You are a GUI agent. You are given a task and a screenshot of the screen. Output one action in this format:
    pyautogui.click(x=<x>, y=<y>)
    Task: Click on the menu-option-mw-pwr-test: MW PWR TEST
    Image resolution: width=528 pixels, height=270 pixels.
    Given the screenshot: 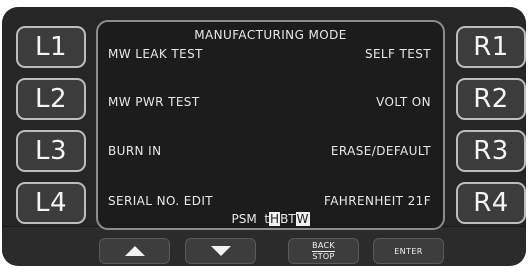 What is the action you would take?
    pyautogui.click(x=154, y=102)
    